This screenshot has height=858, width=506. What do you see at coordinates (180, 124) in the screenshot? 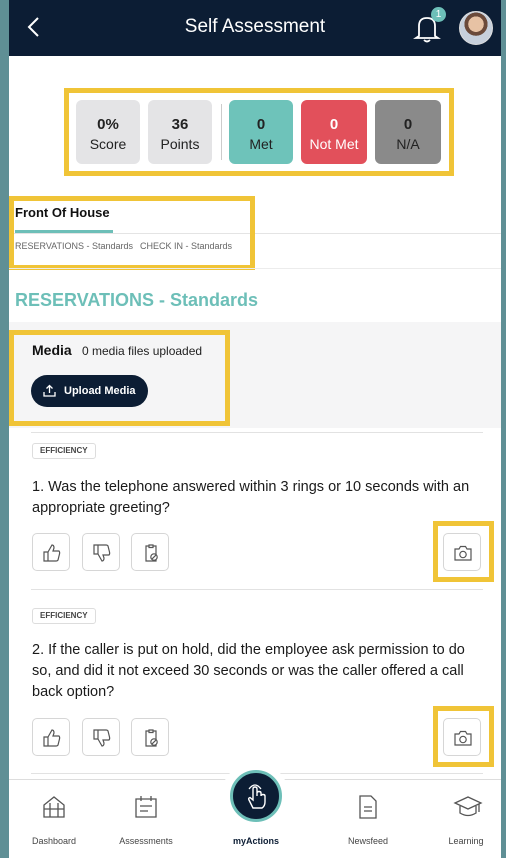
I see `points-value: 36` at bounding box center [180, 124].